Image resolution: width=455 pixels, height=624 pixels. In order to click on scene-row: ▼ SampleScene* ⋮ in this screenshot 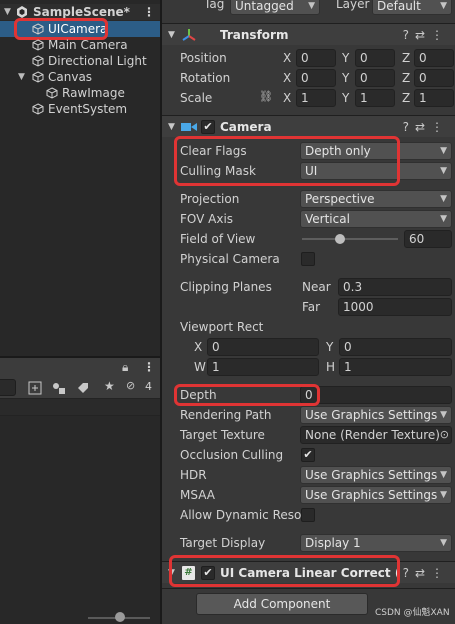, I will do `click(80, 12)`.